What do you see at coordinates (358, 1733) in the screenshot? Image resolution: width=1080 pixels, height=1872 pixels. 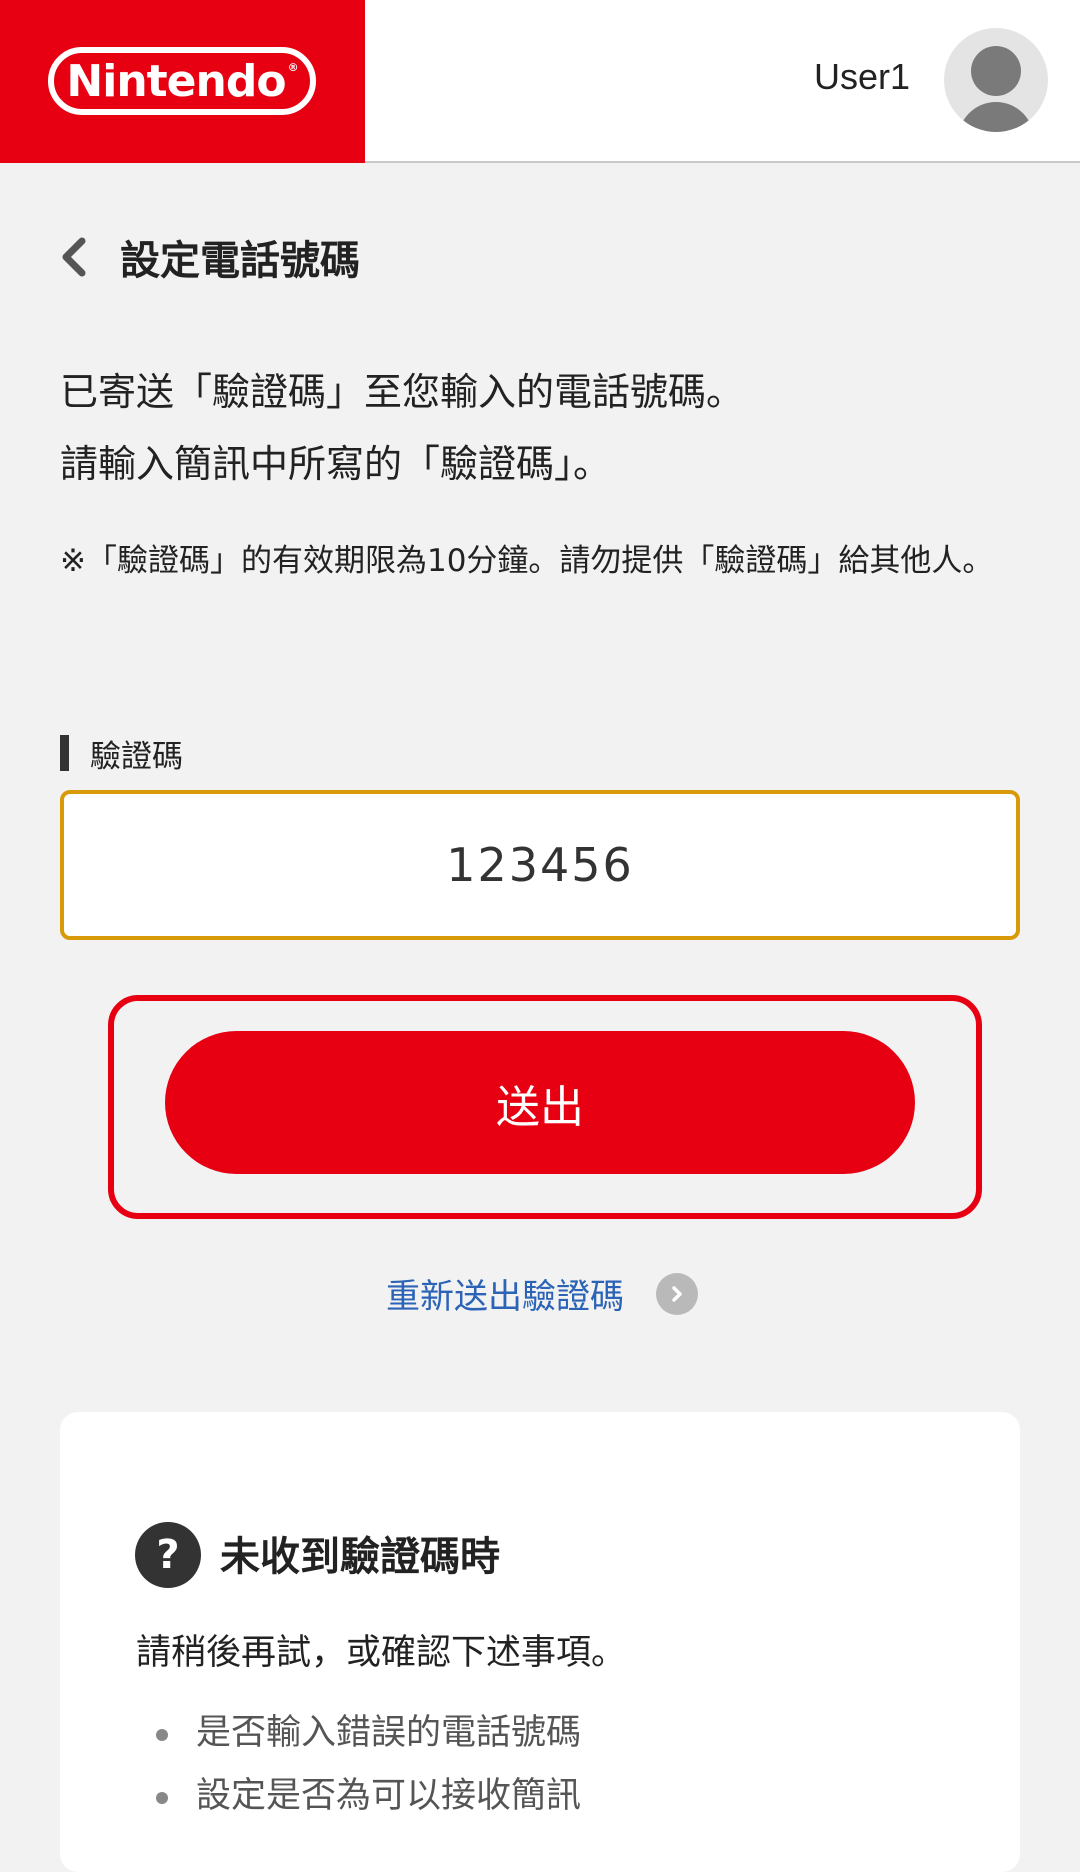 I see `list-item: 是否輸入錯誤的電話號碼` at bounding box center [358, 1733].